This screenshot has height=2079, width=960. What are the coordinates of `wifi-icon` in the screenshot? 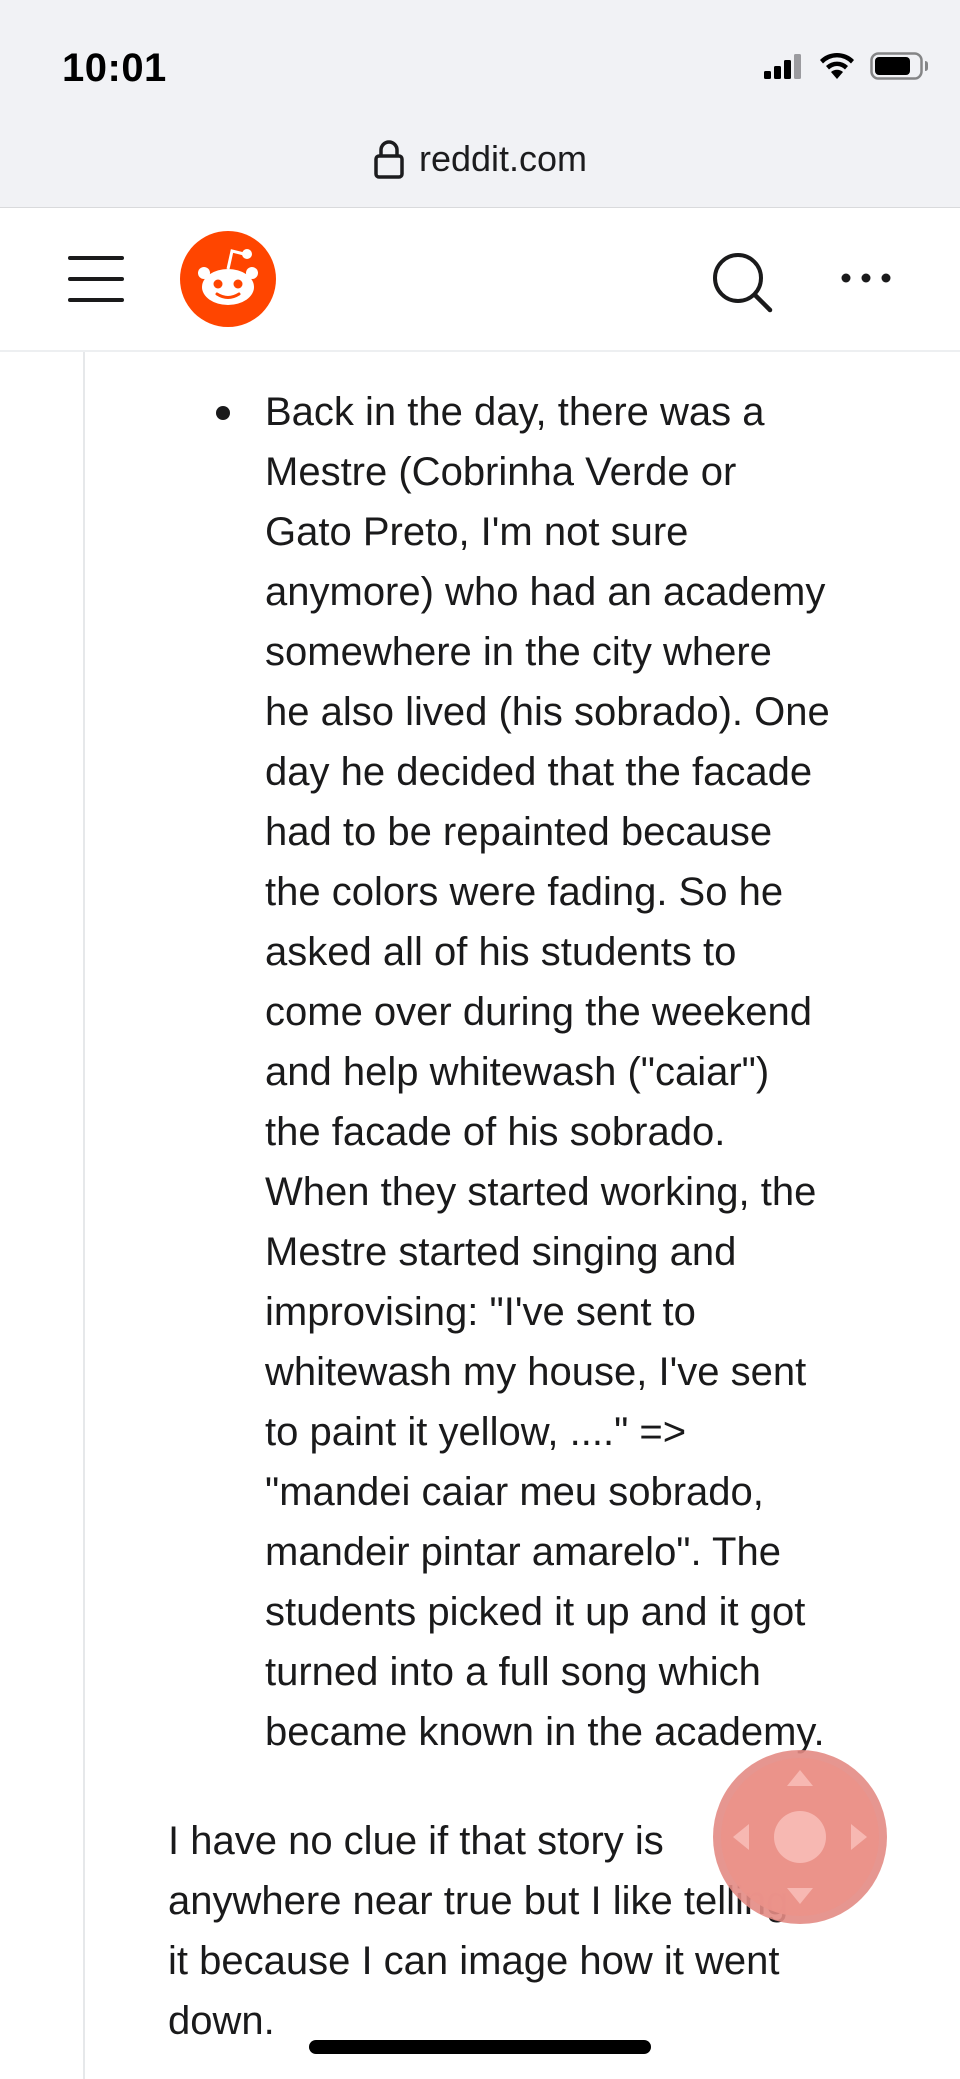 It's located at (837, 65).